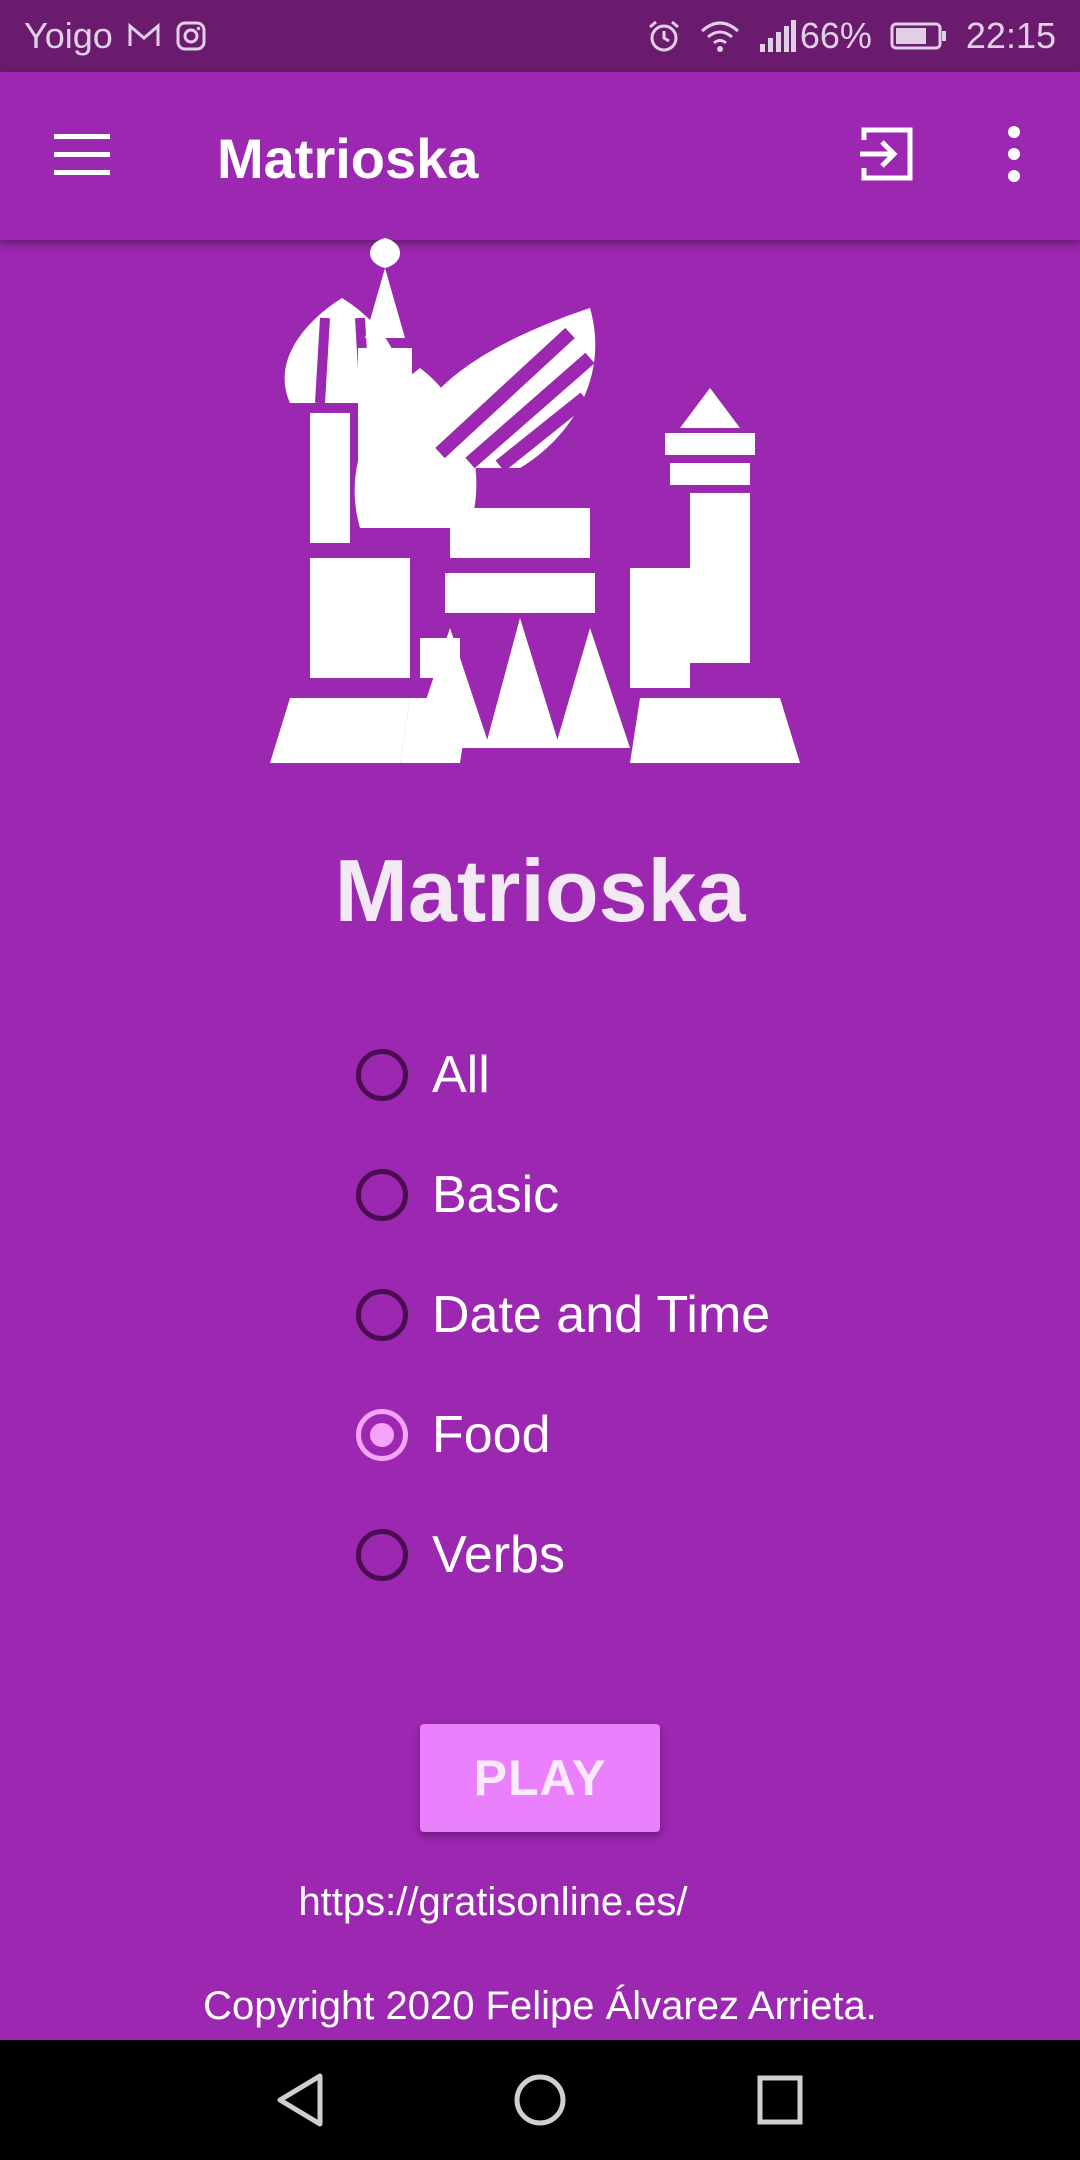 This screenshot has width=1080, height=2160. I want to click on more-vert-icon, so click(1014, 154).